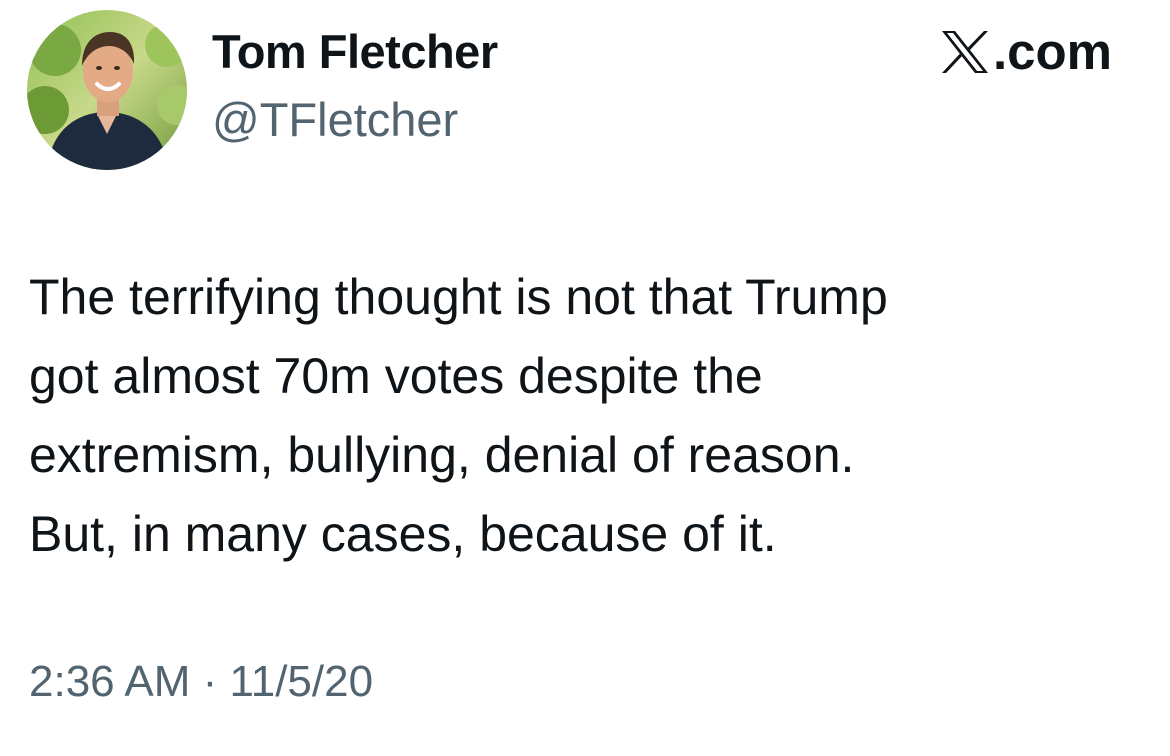 This screenshot has width=1170, height=756. I want to click on tweet-timestamp: 2:36 AM · 11/5/20, so click(201, 682).